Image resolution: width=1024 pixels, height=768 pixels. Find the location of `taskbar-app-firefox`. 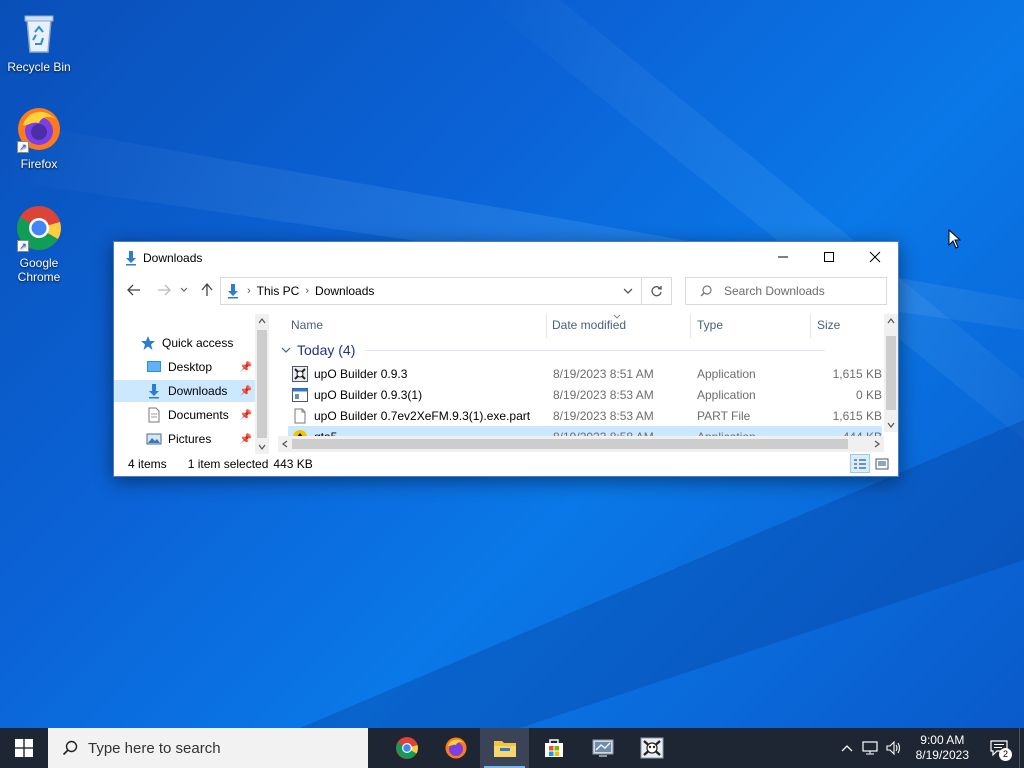

taskbar-app-firefox is located at coordinates (455, 748).